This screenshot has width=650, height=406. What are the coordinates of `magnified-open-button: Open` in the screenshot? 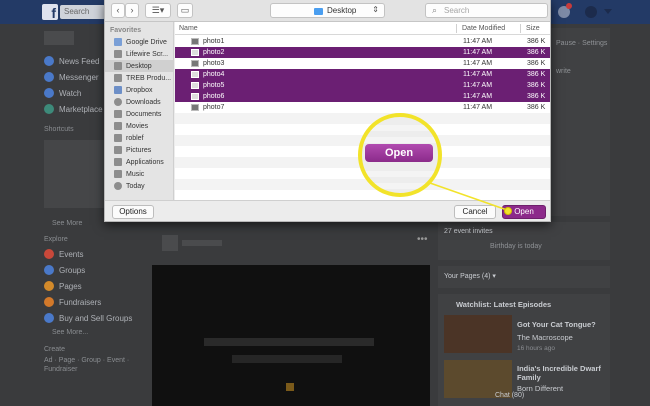 It's located at (399, 153).